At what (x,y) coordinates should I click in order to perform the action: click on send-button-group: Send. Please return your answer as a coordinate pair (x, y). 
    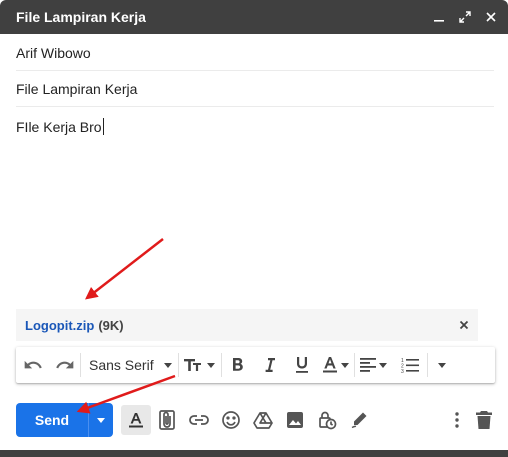
    Looking at the image, I should click on (64, 420).